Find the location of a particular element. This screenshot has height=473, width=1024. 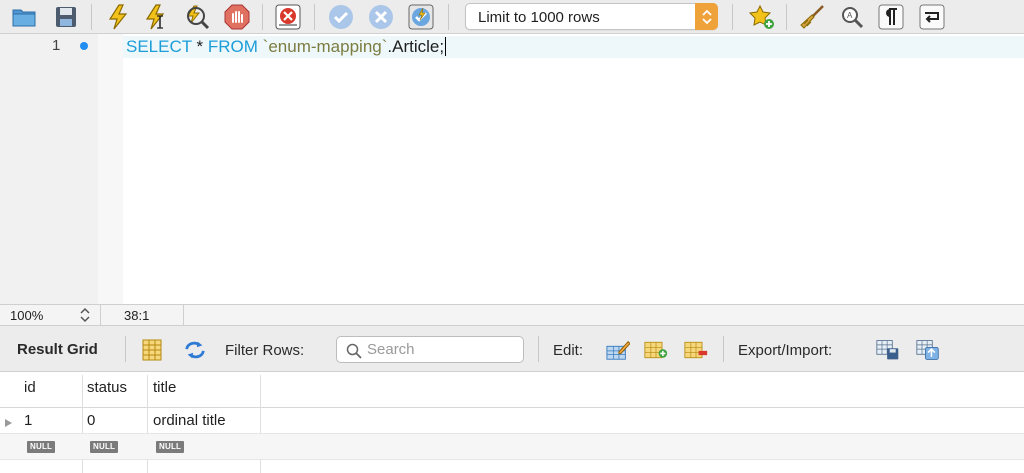

sql-keyword-select: SELECT is located at coordinates (159, 46).